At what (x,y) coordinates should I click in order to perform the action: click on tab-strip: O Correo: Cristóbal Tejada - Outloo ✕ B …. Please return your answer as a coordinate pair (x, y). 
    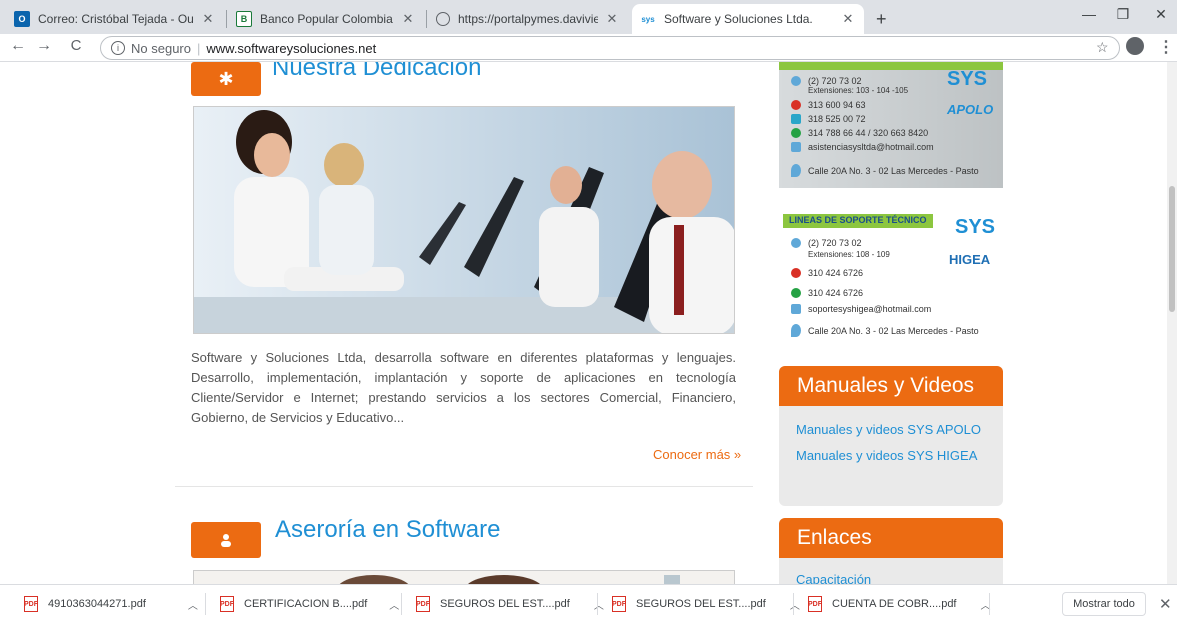
    Looking at the image, I should click on (588, 17).